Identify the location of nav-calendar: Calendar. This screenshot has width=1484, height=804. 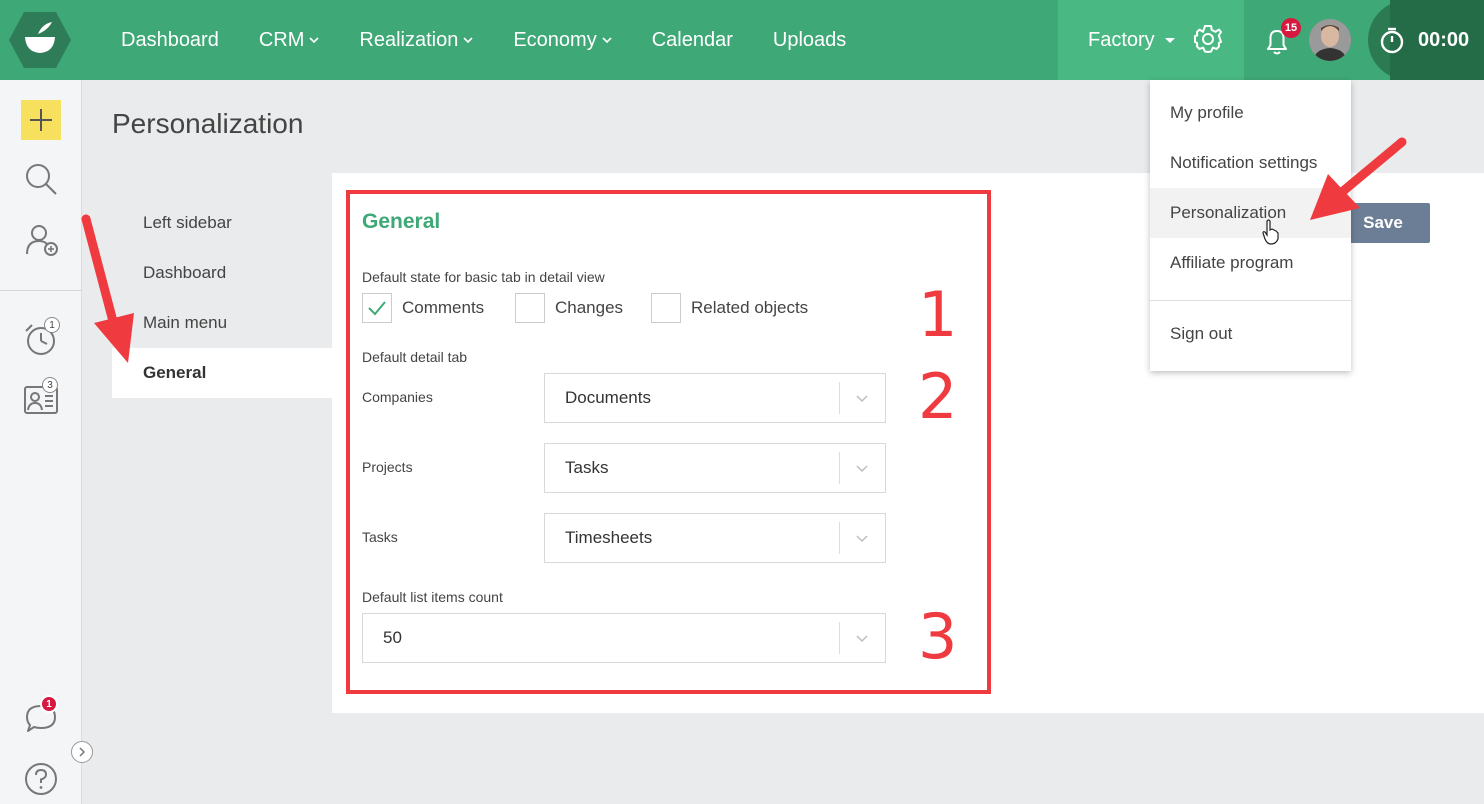
(692, 40).